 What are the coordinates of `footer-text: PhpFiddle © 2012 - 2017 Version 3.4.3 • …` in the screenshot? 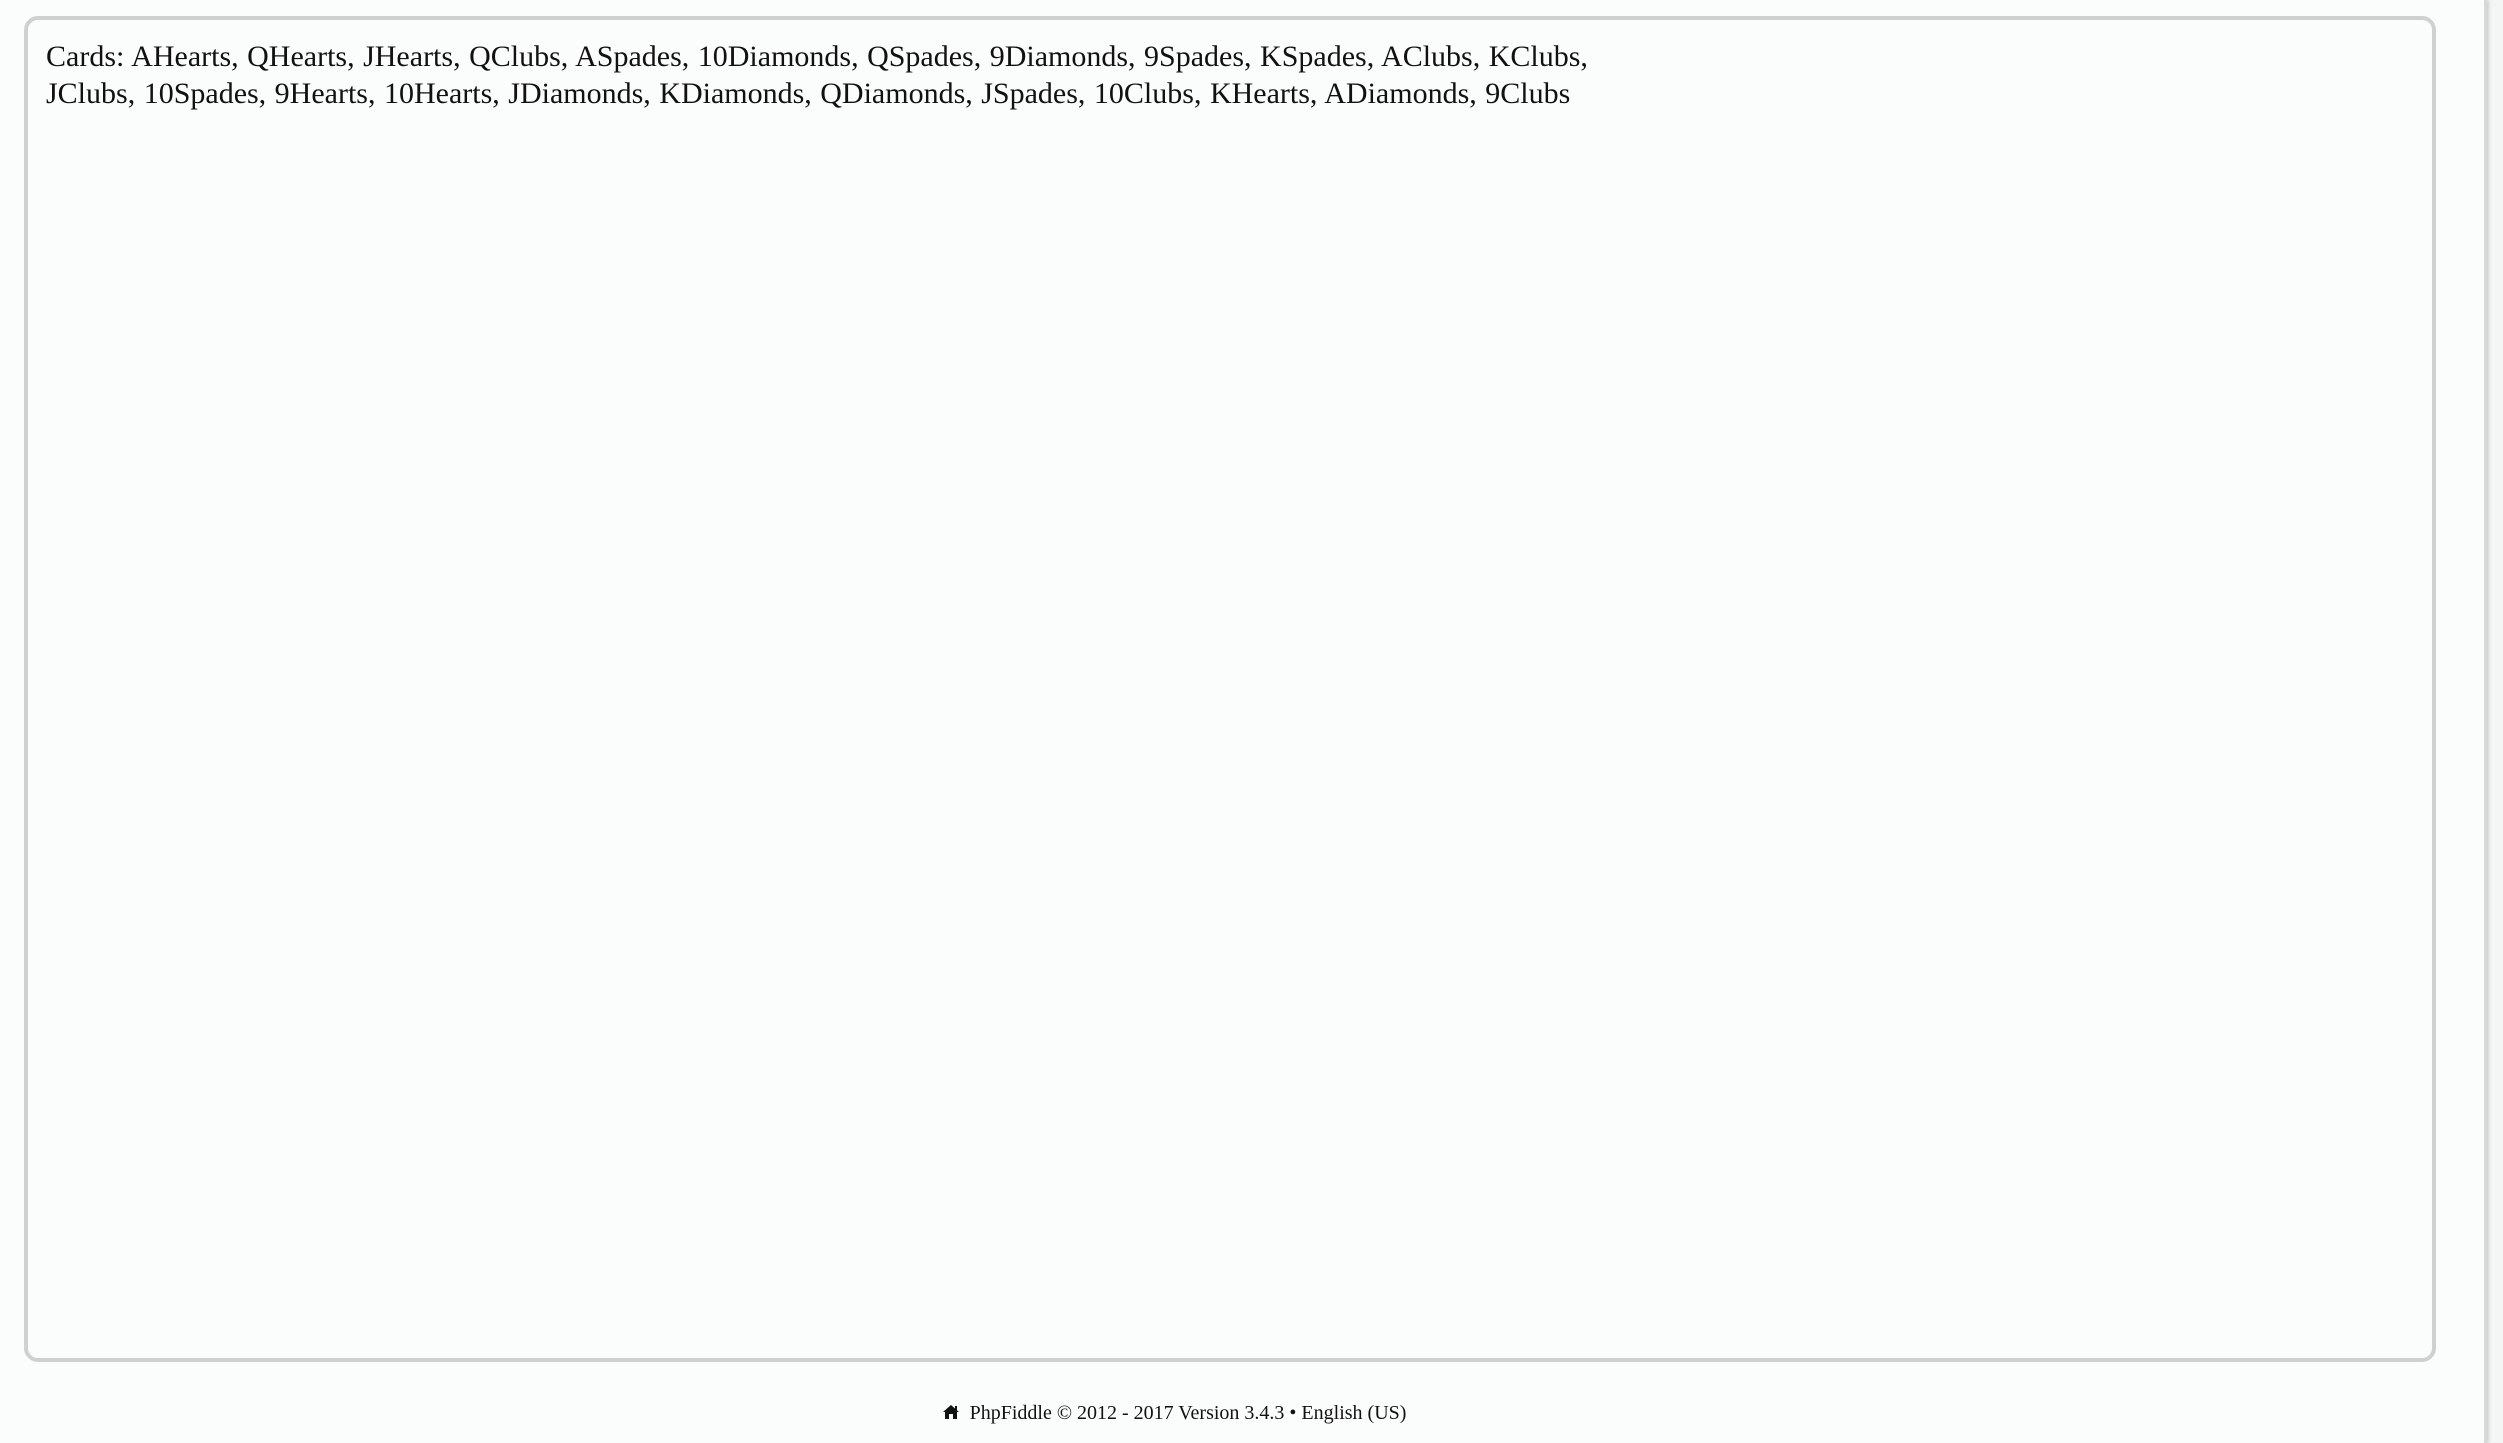 It's located at (1188, 1413).